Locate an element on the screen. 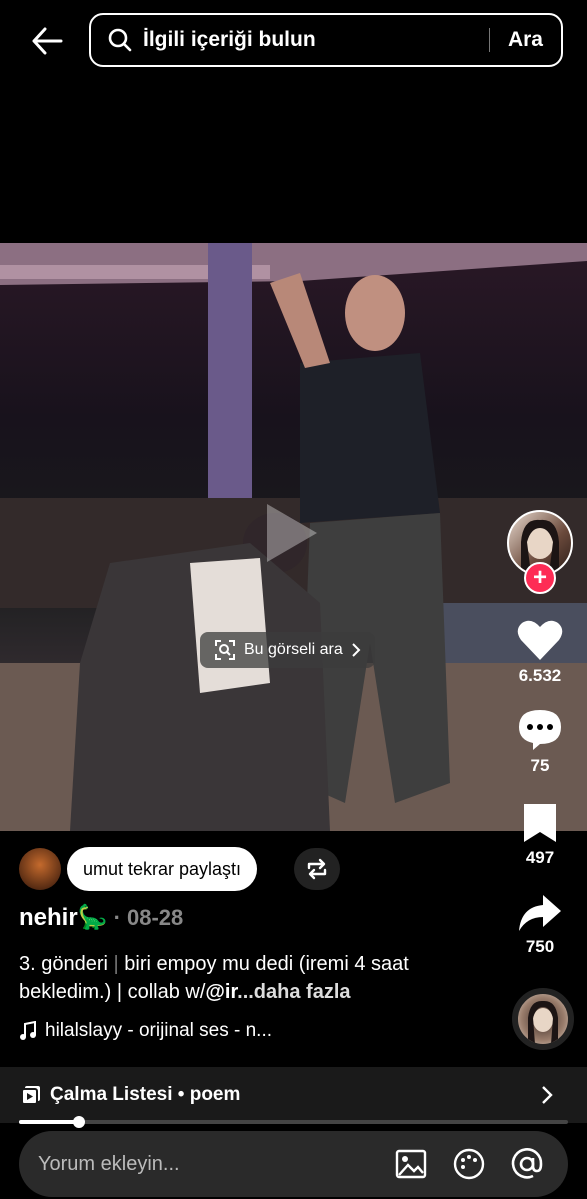 Image resolution: width=587 pixels, height=1199 pixels. image-search-icon is located at coordinates (225, 650).